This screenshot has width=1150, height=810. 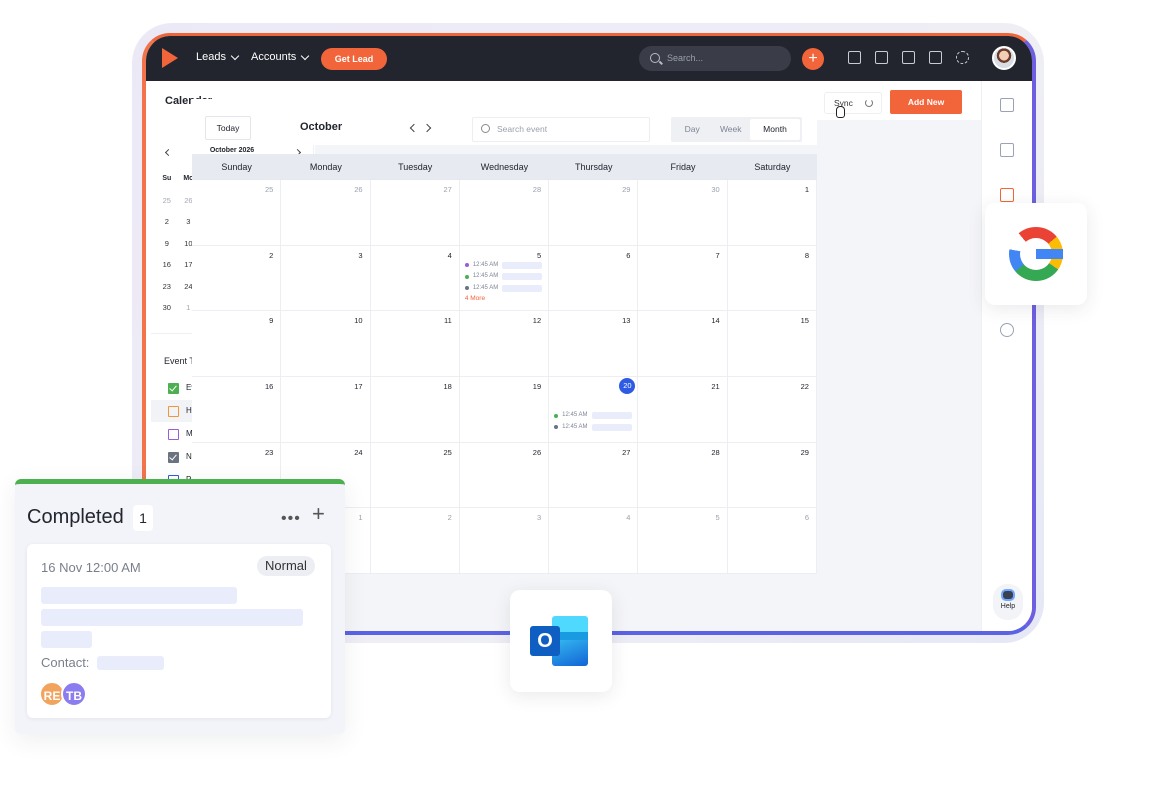 I want to click on mini-day-label: 3, so click(x=188, y=221).